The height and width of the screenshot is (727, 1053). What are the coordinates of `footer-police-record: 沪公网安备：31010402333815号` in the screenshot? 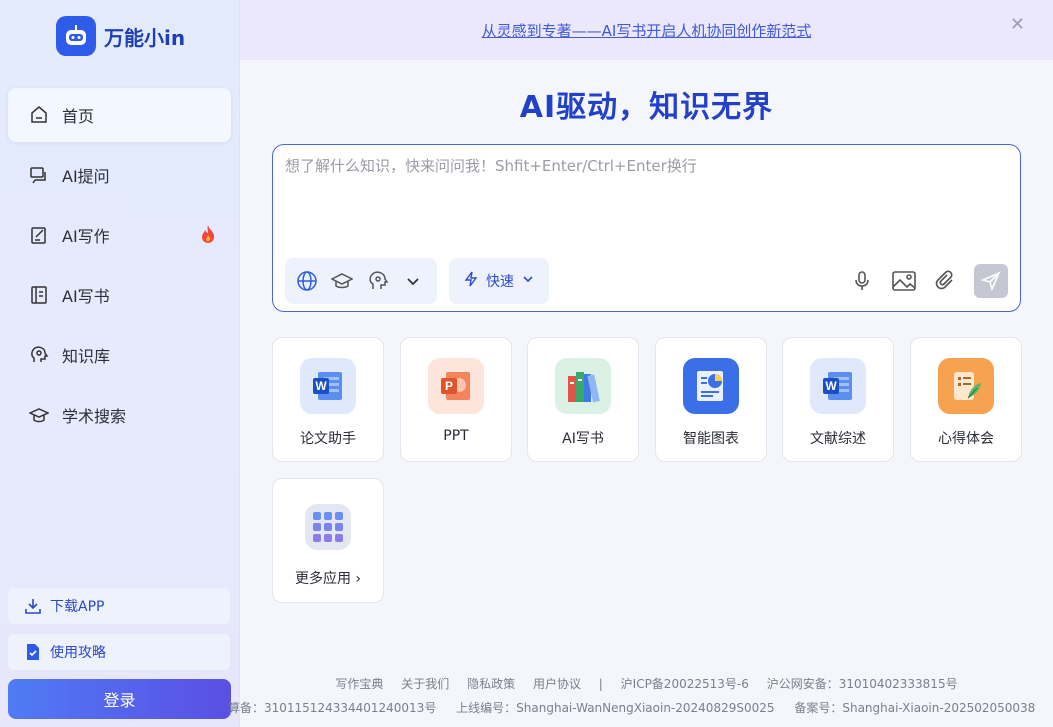 It's located at (862, 684).